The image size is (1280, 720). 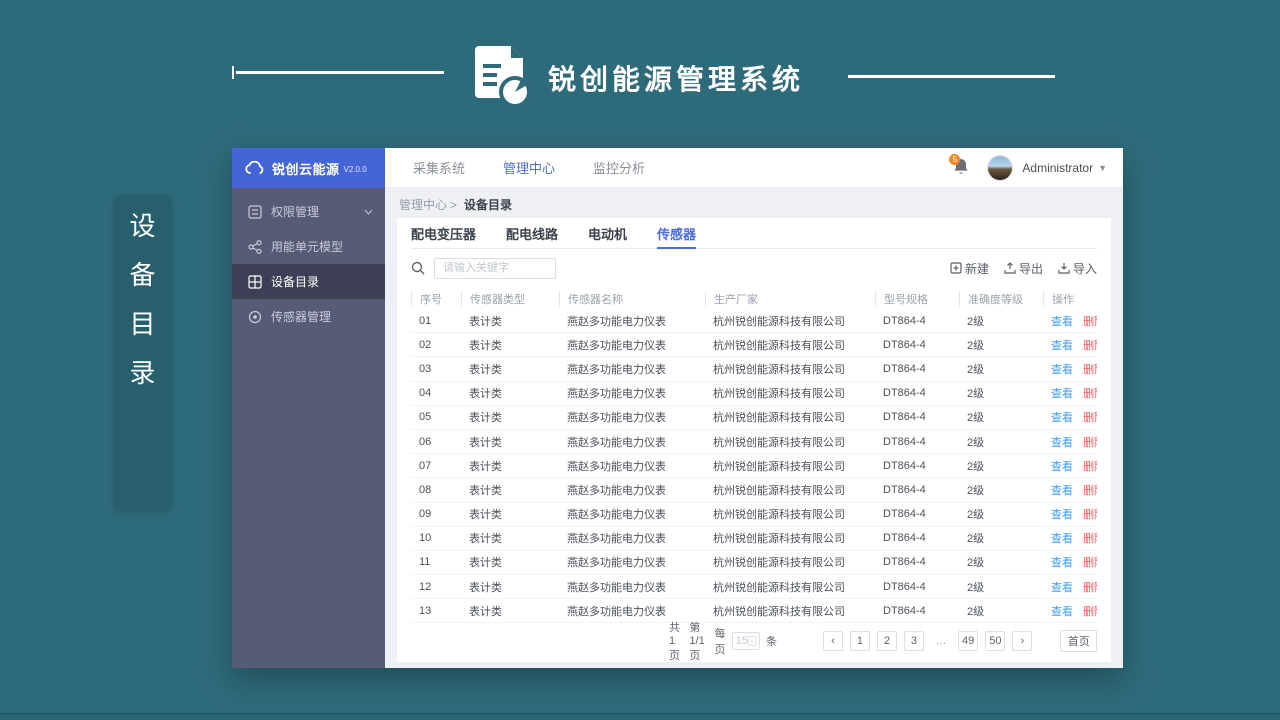 What do you see at coordinates (745, 641) in the screenshot?
I see `per-page-input: 15 ▫` at bounding box center [745, 641].